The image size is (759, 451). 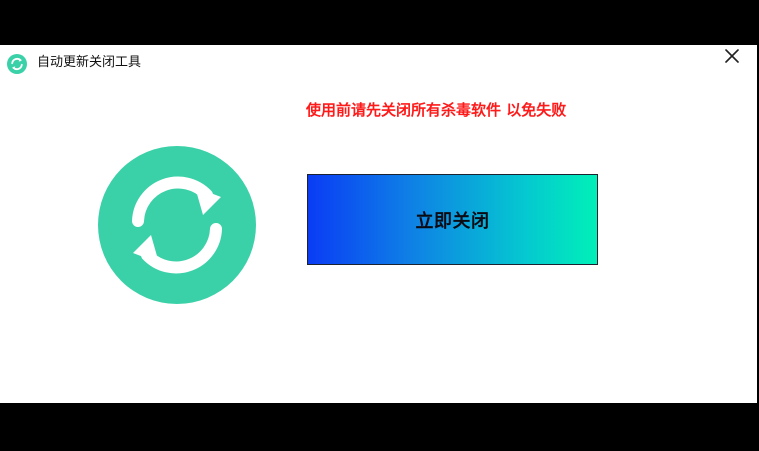 I want to click on close-icon, so click(x=732, y=56).